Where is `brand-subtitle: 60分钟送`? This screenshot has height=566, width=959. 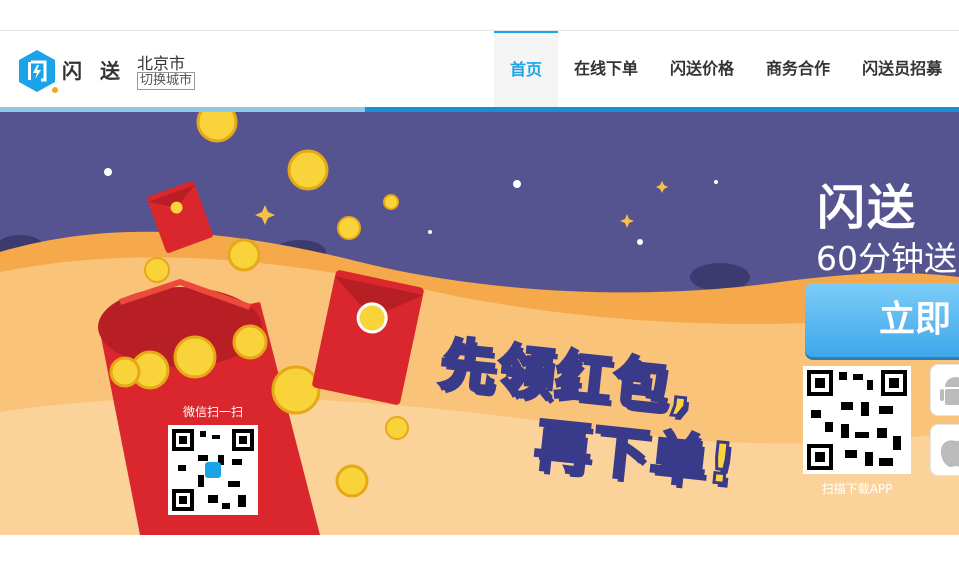 brand-subtitle: 60分钟送 is located at coordinates (886, 258).